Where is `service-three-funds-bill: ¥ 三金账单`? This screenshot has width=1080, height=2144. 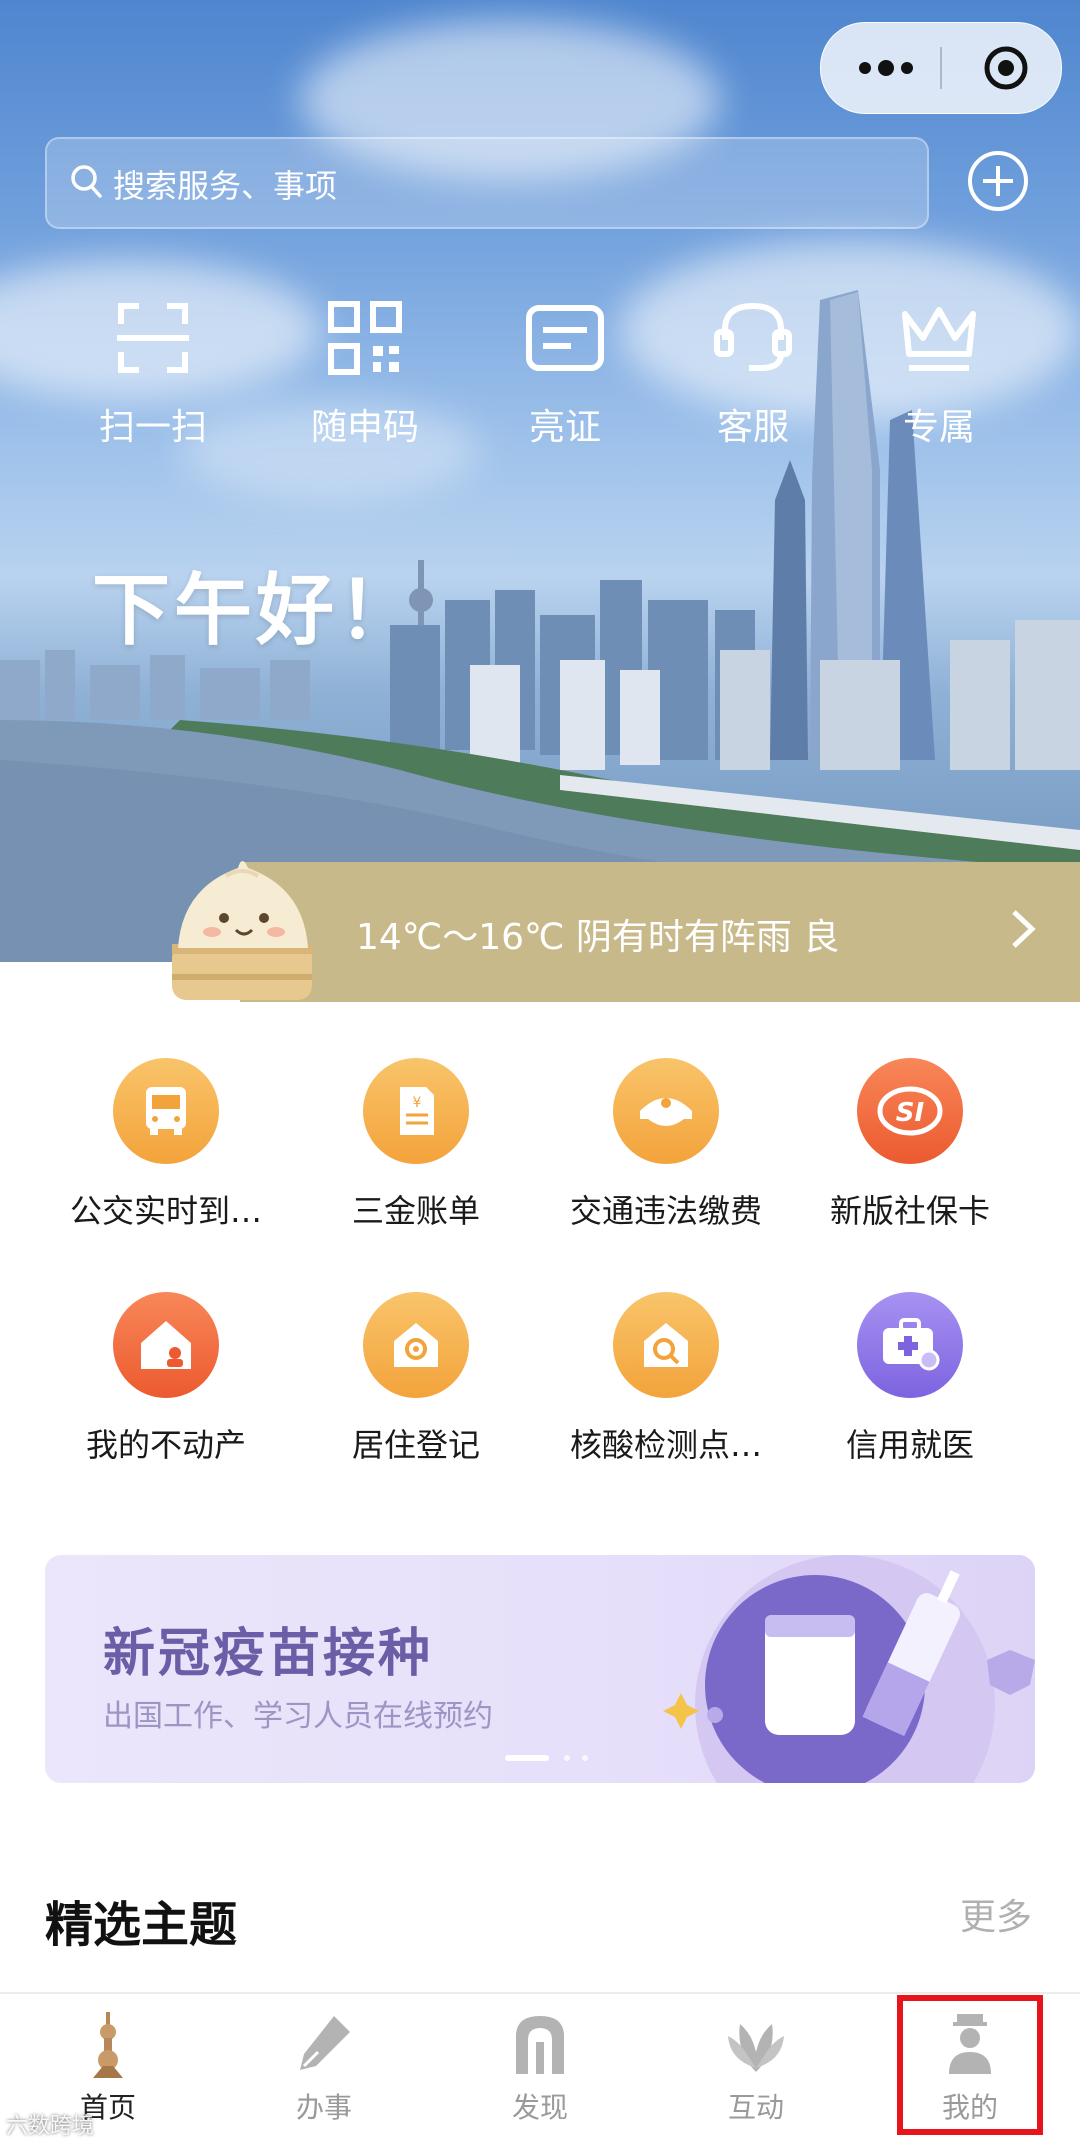 service-three-funds-bill: ¥ 三金账单 is located at coordinates (416, 1145).